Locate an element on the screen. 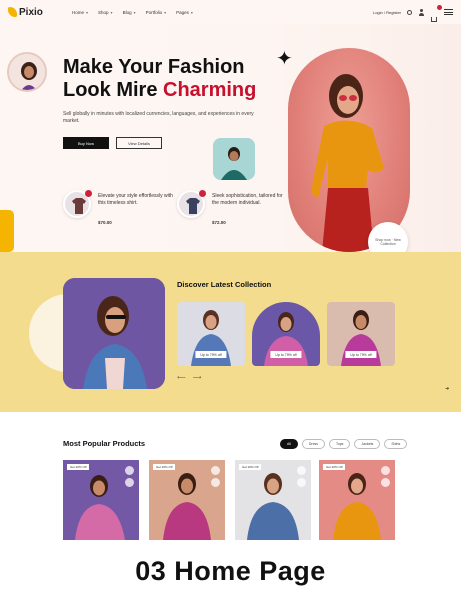 The height and width of the screenshot is (609, 461). collection-feature-image is located at coordinates (114, 333).